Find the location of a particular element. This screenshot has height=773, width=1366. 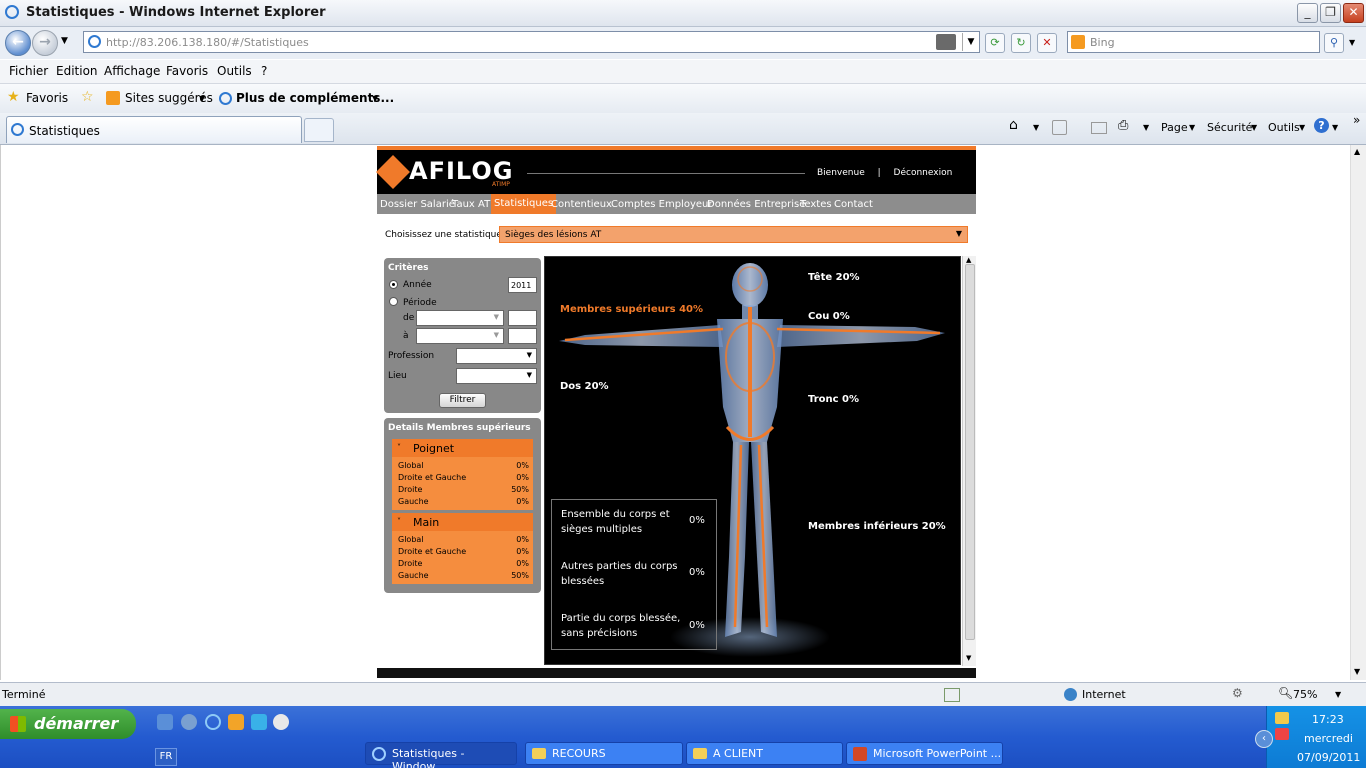

legend-label: Autres parties du corps blessées is located at coordinates (622, 574).